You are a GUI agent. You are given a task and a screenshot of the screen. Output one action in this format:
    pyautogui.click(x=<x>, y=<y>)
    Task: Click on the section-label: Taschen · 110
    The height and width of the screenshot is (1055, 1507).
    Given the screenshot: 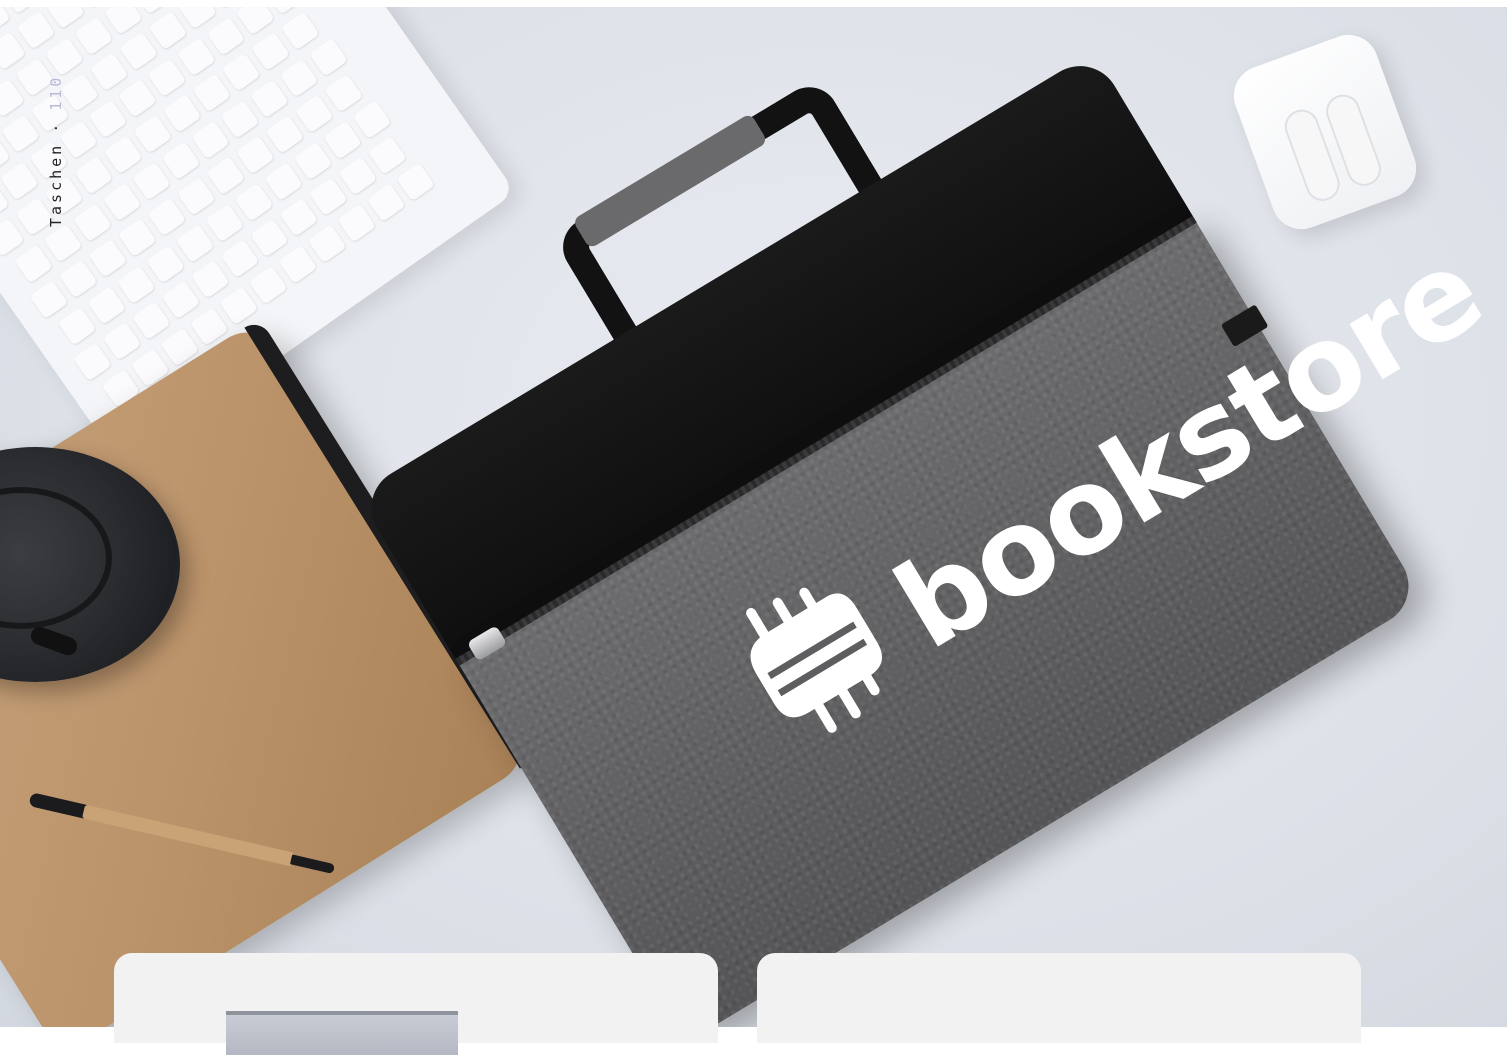 What is the action you would take?
    pyautogui.click(x=56, y=151)
    